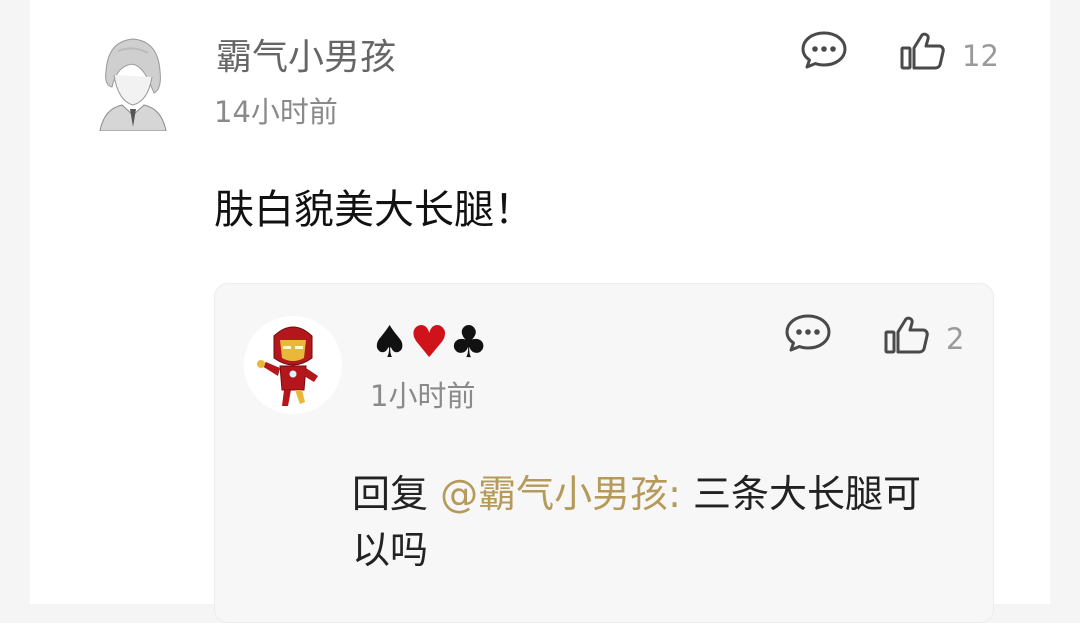 The height and width of the screenshot is (623, 1080). I want to click on reply-timestamp: 1小时前, so click(423, 396).